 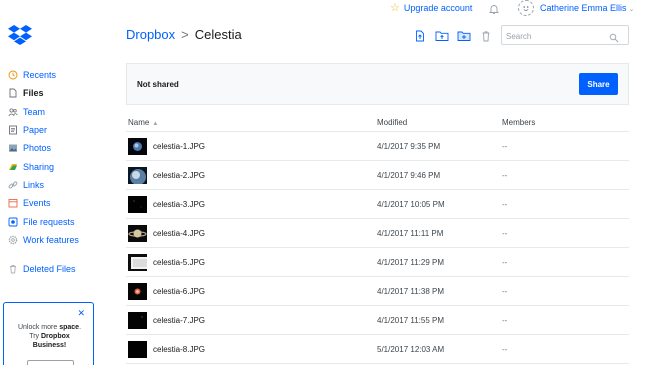 I want to click on table-row: celestia-1.JPG 4/1/2017 9:35 PM --, so click(x=377, y=146).